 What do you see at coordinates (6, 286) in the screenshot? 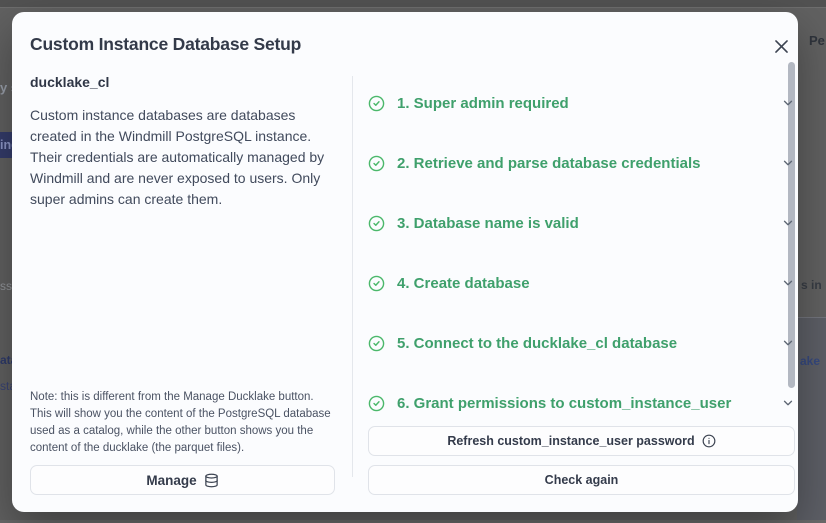
I see `background-text-fragment: ss` at bounding box center [6, 286].